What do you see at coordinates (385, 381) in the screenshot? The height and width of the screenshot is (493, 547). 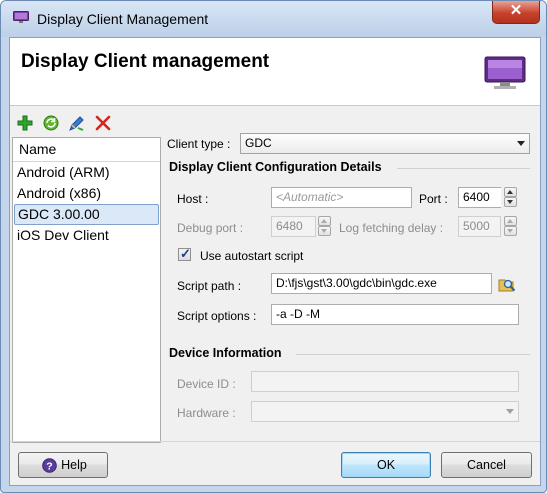 I see `device-id-input` at bounding box center [385, 381].